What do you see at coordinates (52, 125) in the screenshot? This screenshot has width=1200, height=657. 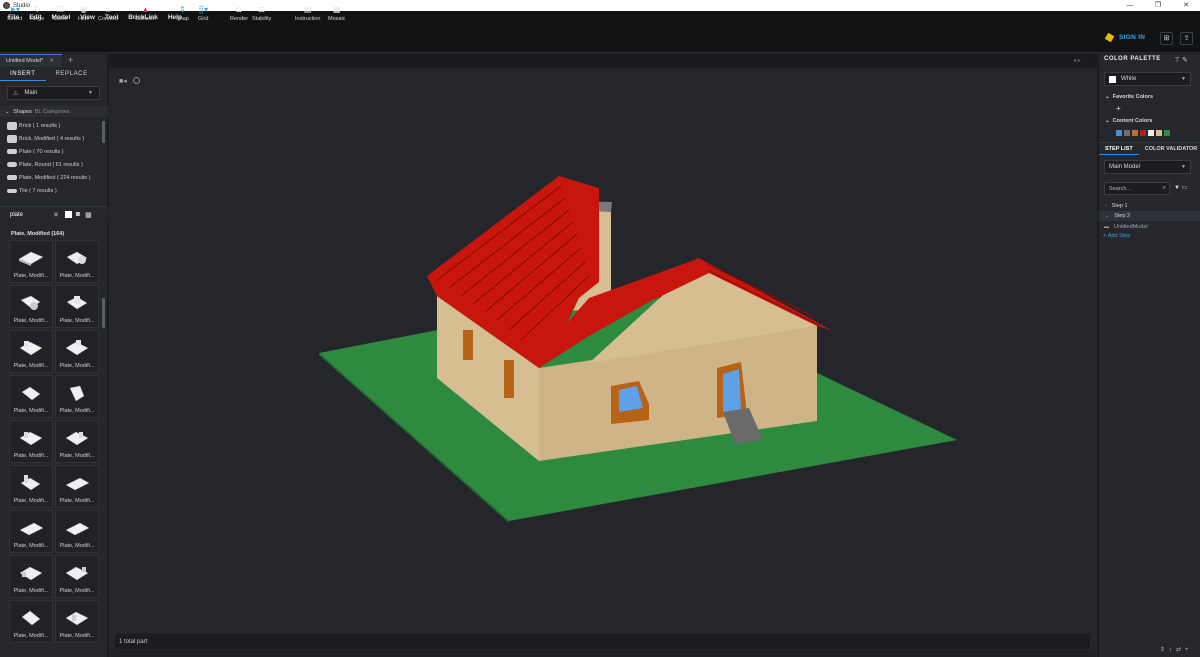 I see `shape-item: Brick ( 1 results )` at bounding box center [52, 125].